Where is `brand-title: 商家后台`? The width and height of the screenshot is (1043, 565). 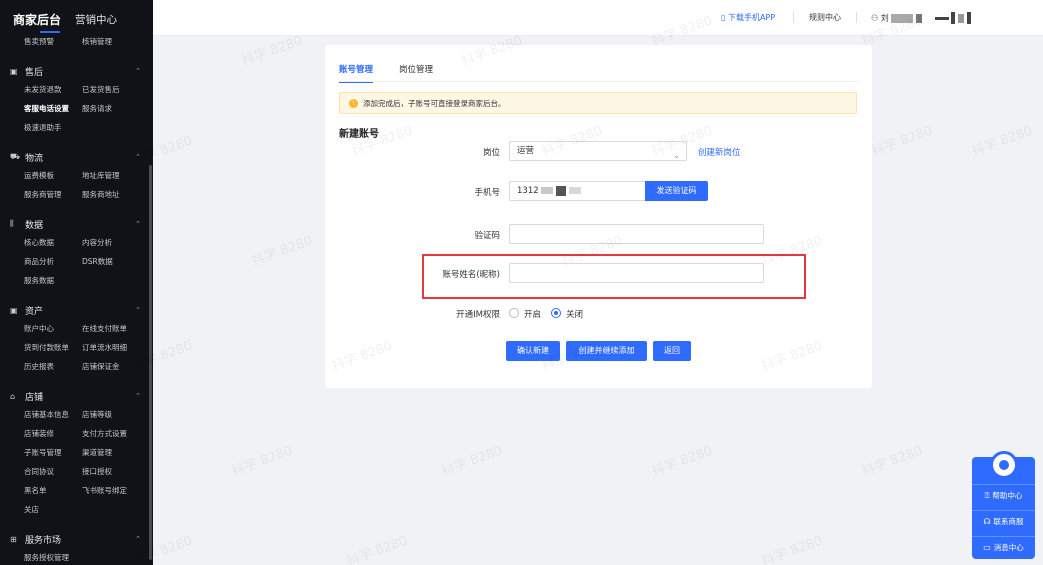
brand-title: 商家后台 is located at coordinates (37, 19).